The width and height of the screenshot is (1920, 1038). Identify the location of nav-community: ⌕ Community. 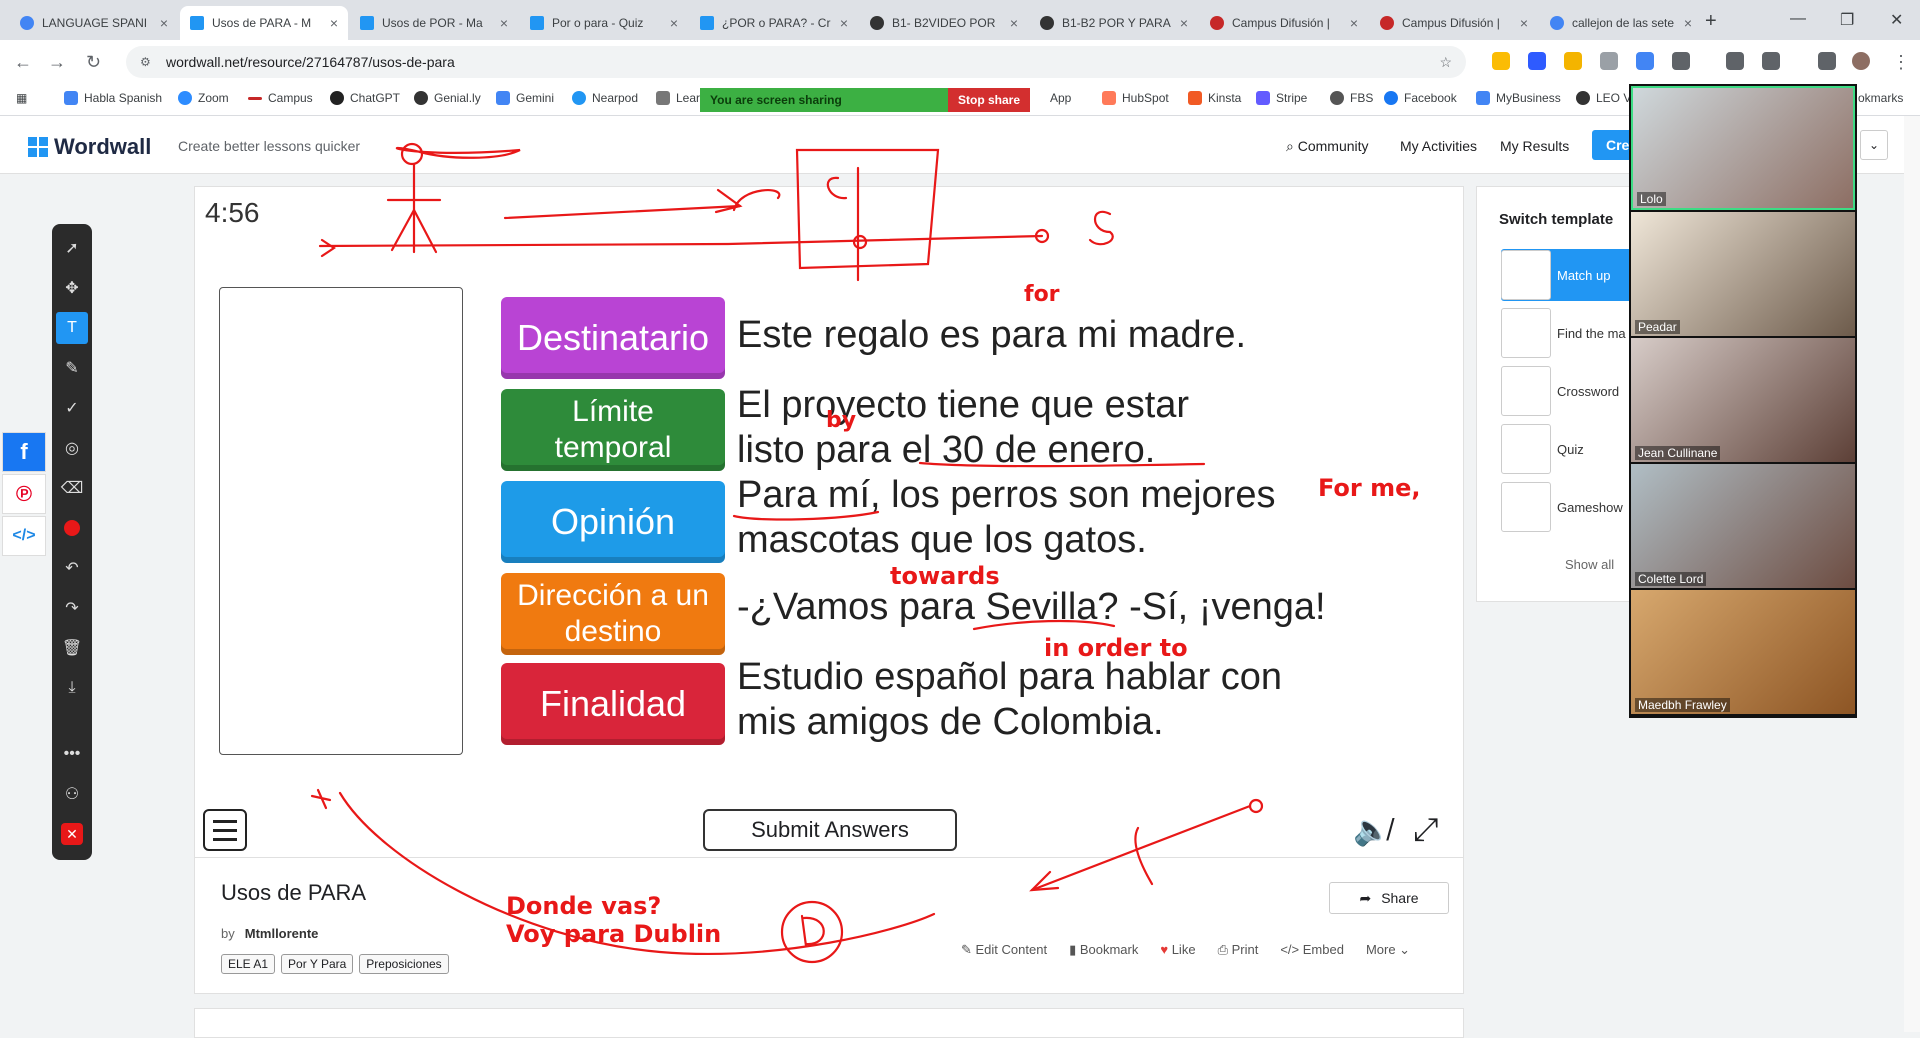
(1327, 146).